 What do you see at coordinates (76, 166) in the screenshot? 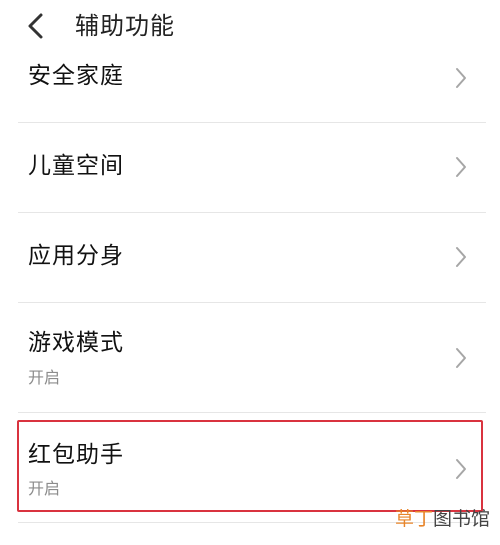
I see `settings-item-title: 儿童空间` at bounding box center [76, 166].